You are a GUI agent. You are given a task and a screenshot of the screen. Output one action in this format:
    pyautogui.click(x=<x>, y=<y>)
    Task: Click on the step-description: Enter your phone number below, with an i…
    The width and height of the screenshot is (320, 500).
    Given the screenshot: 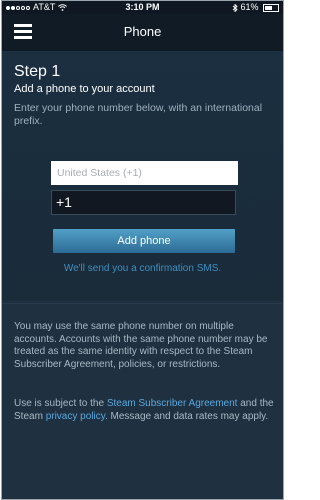 What is the action you would take?
    pyautogui.click(x=138, y=114)
    